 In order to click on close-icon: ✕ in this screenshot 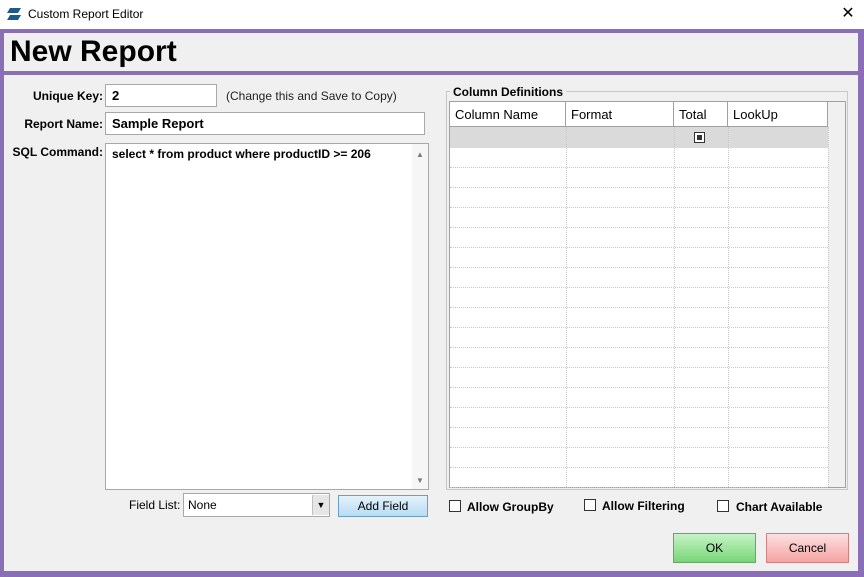, I will do `click(848, 14)`.